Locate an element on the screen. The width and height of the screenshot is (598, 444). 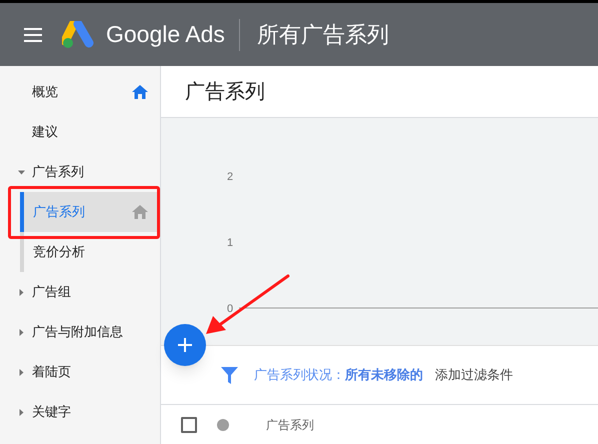
axis-label: 0 is located at coordinates (230, 309).